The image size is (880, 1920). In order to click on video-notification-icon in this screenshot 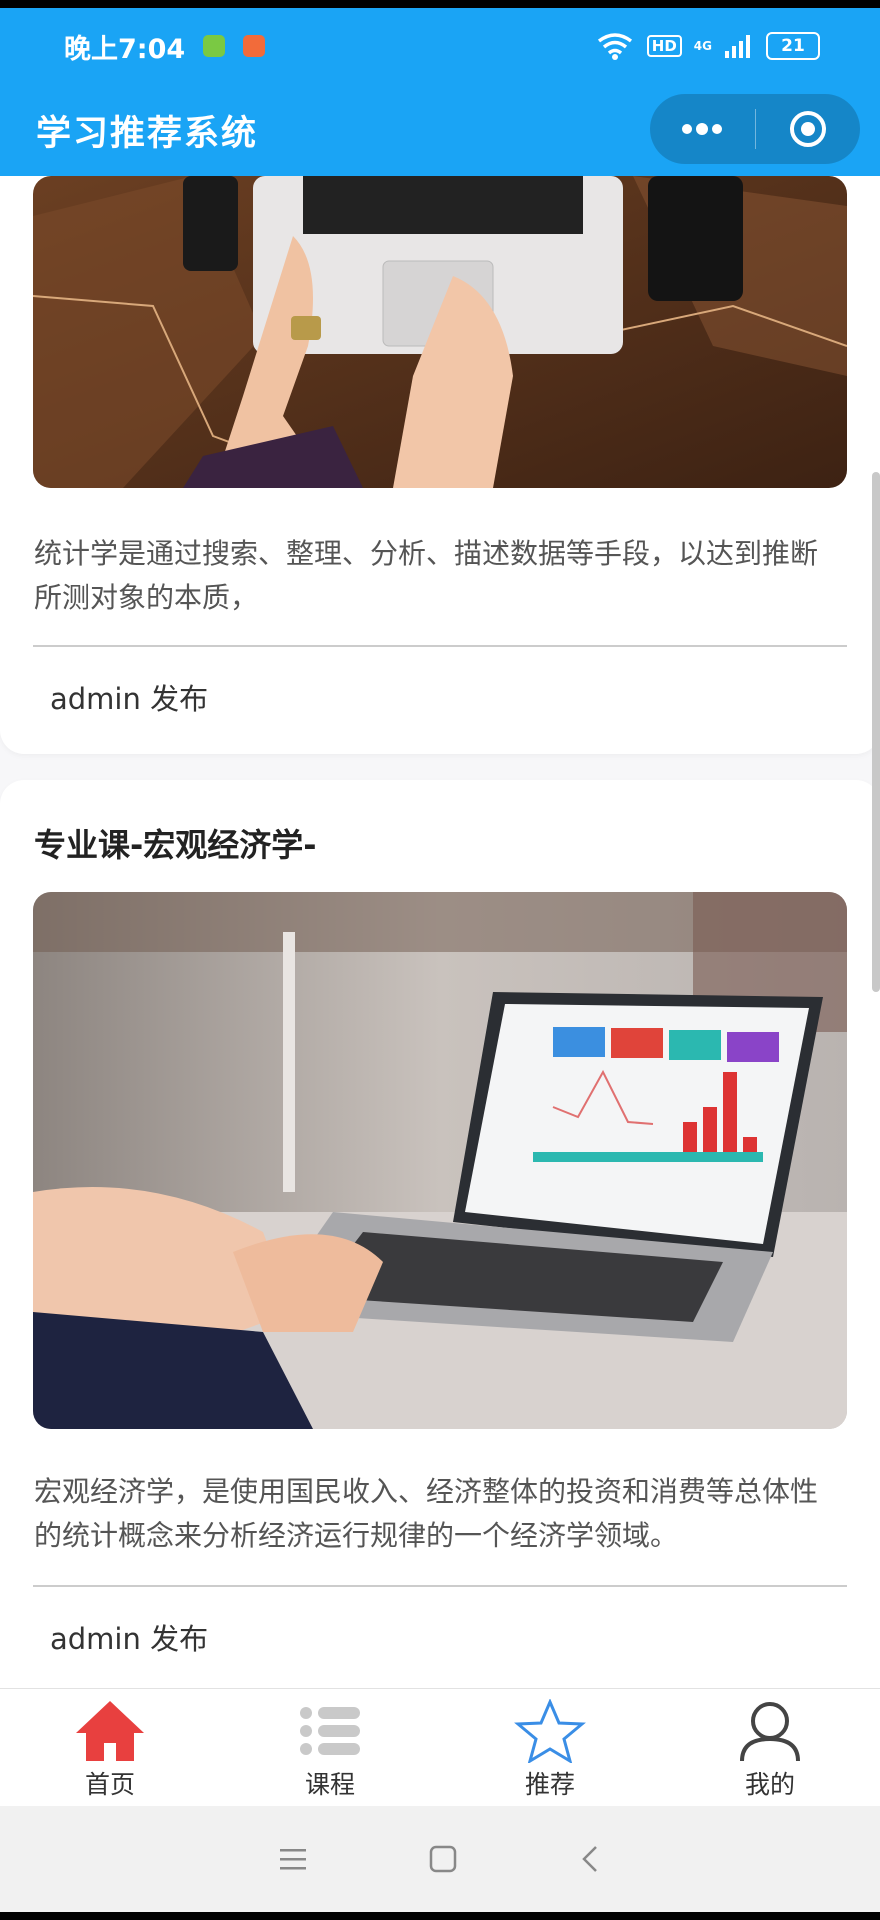, I will do `click(254, 46)`.